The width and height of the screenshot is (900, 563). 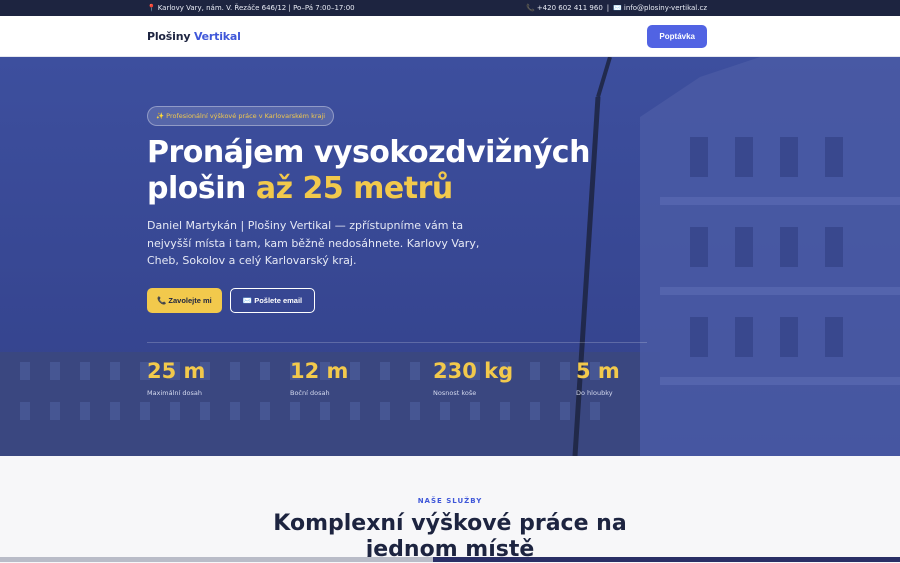 I want to click on call-me-button: 📞 Zavolejte mi, so click(x=184, y=300).